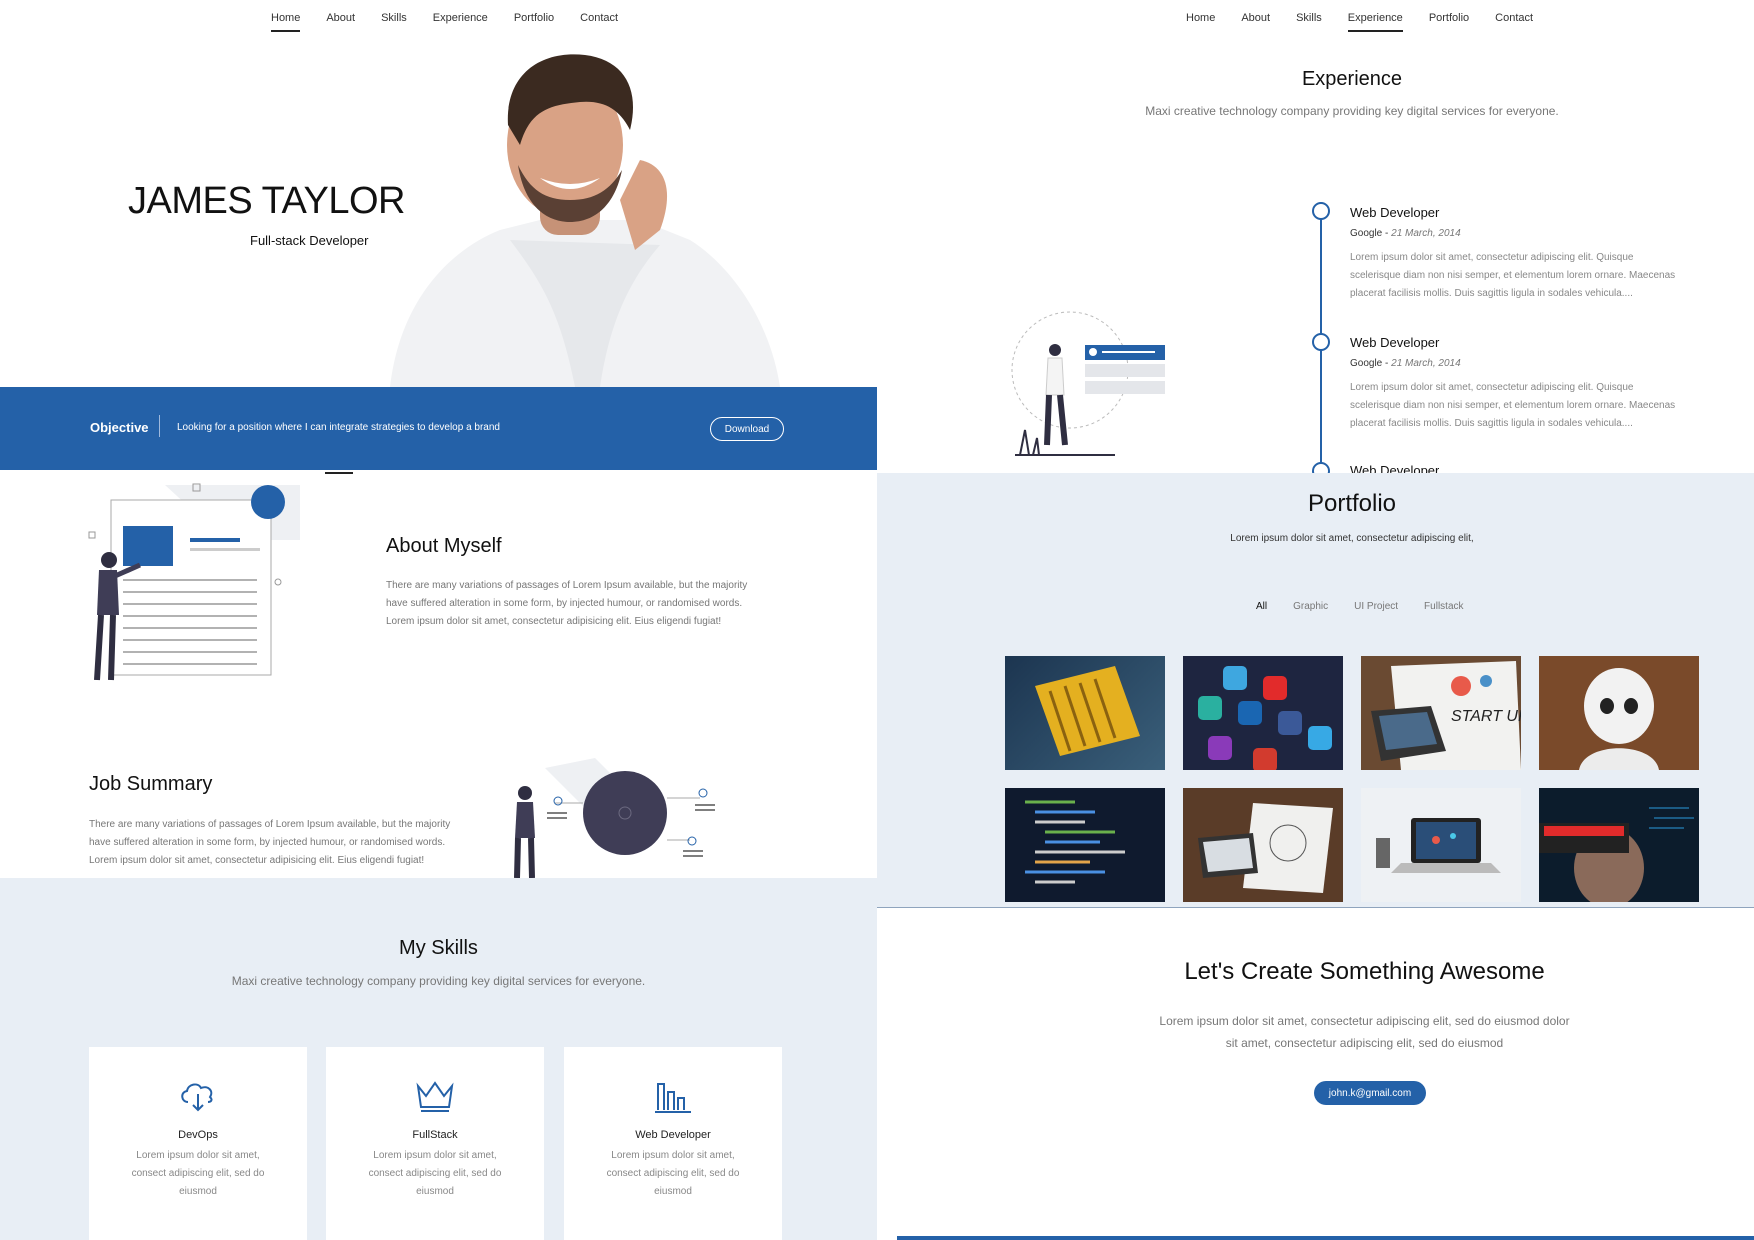  What do you see at coordinates (1352, 79) in the screenshot?
I see `experience-title: Experience` at bounding box center [1352, 79].